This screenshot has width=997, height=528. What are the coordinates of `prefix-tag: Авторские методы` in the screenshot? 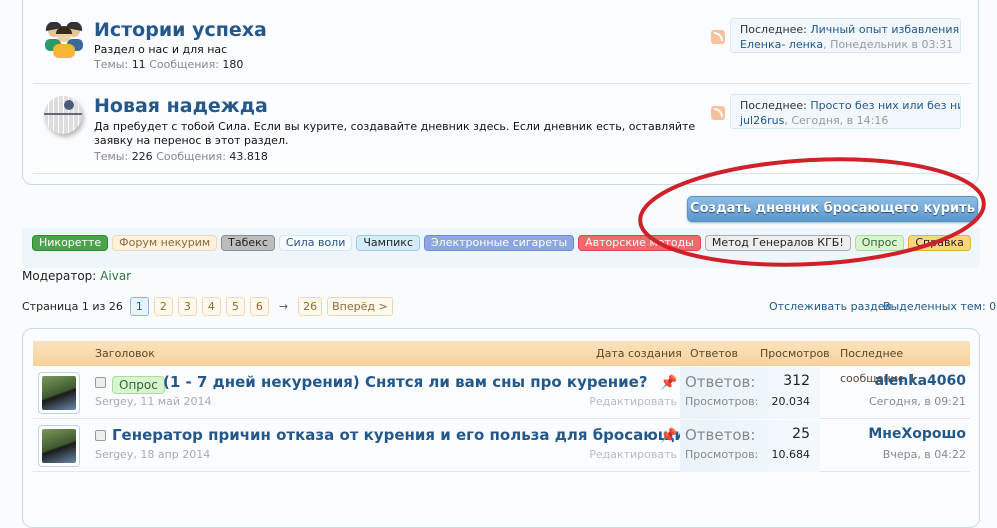 It's located at (639, 243).